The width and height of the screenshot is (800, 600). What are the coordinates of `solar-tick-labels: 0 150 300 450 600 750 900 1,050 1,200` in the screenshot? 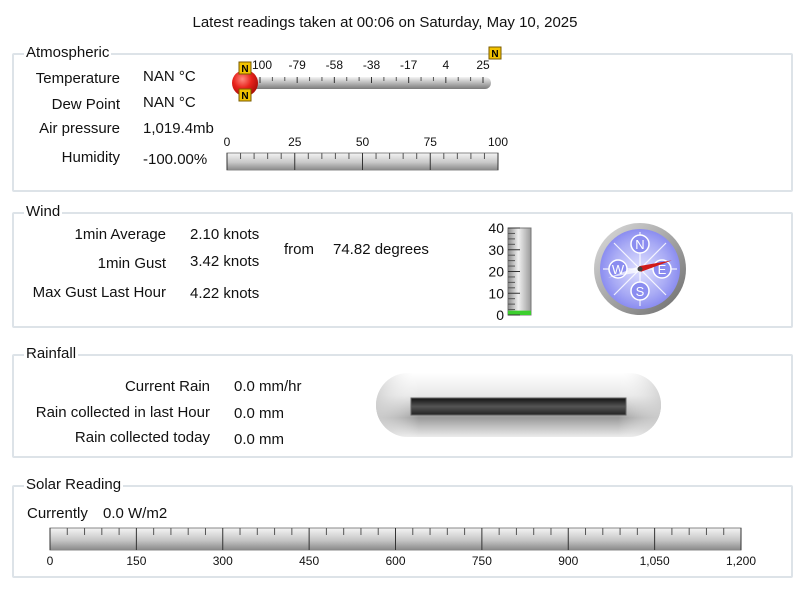 It's located at (402, 561).